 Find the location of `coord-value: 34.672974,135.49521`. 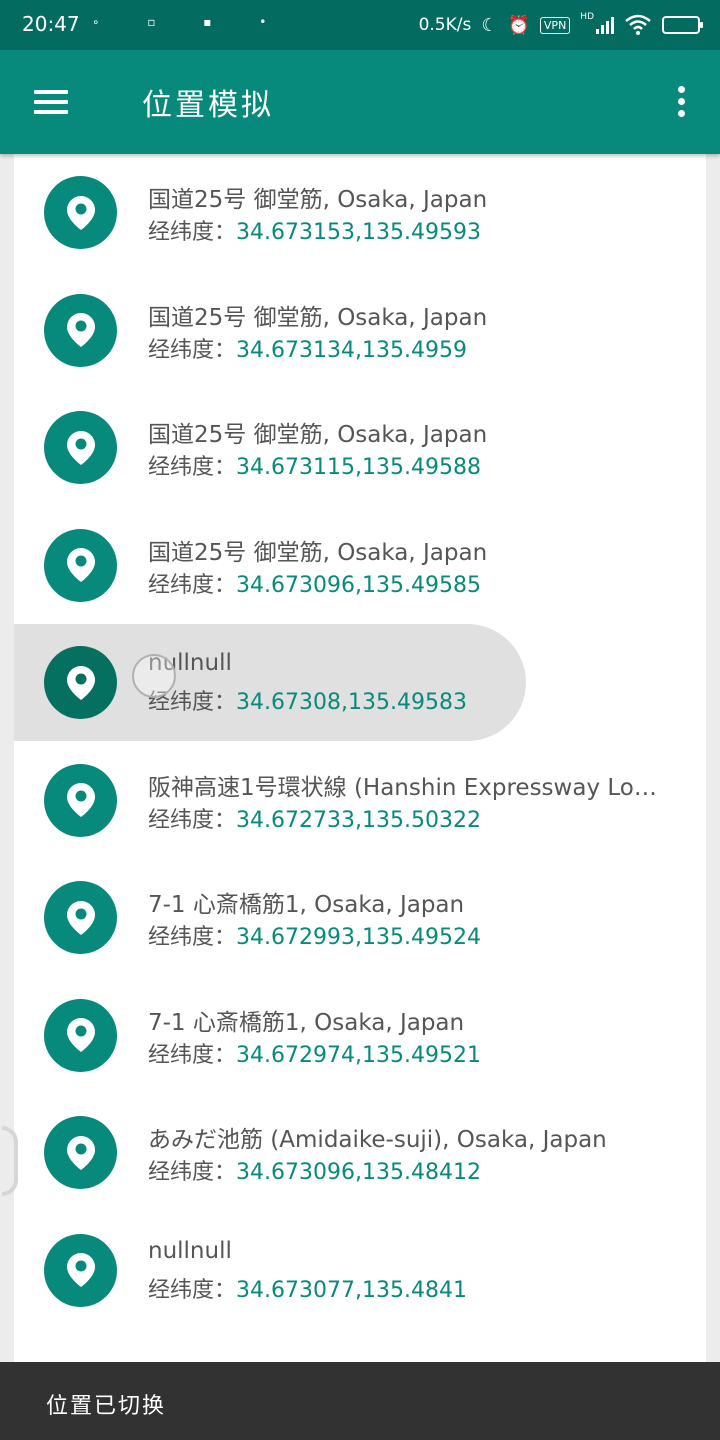

coord-value: 34.672974,135.49521 is located at coordinates (358, 1055).